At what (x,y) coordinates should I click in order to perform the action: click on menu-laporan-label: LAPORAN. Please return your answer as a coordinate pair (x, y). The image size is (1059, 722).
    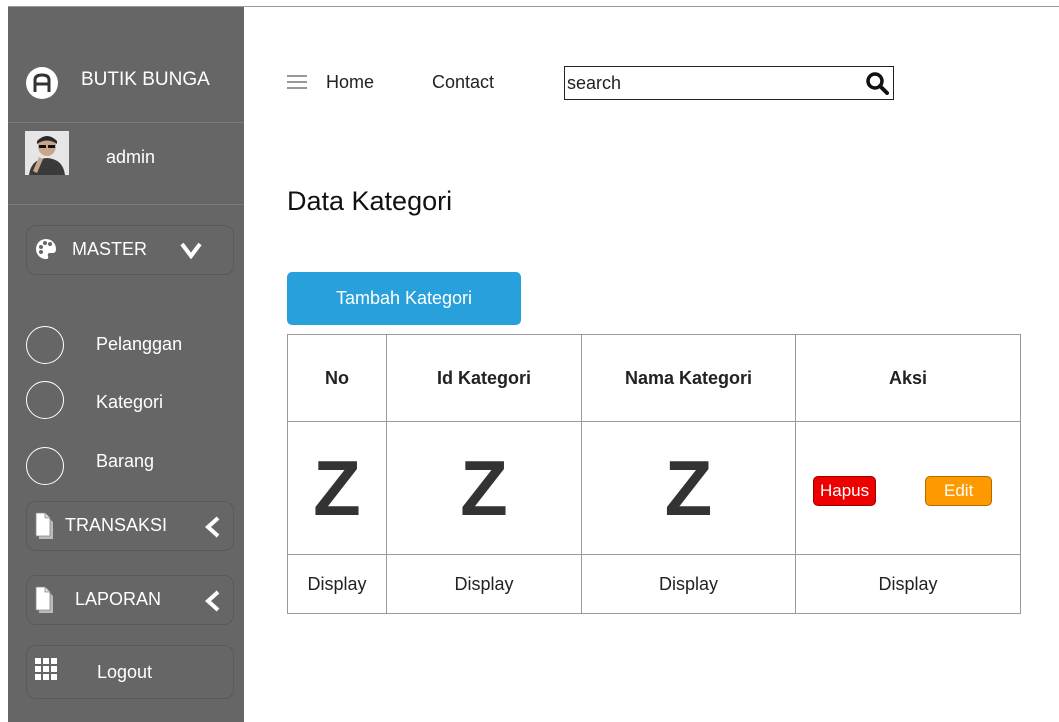
    Looking at the image, I should click on (118, 599).